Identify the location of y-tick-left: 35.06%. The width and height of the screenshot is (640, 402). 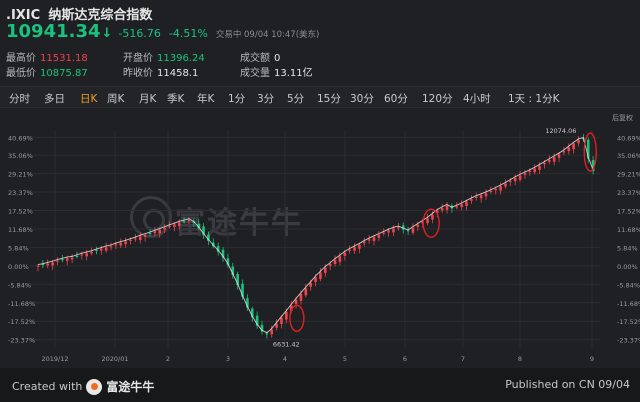
(20, 156).